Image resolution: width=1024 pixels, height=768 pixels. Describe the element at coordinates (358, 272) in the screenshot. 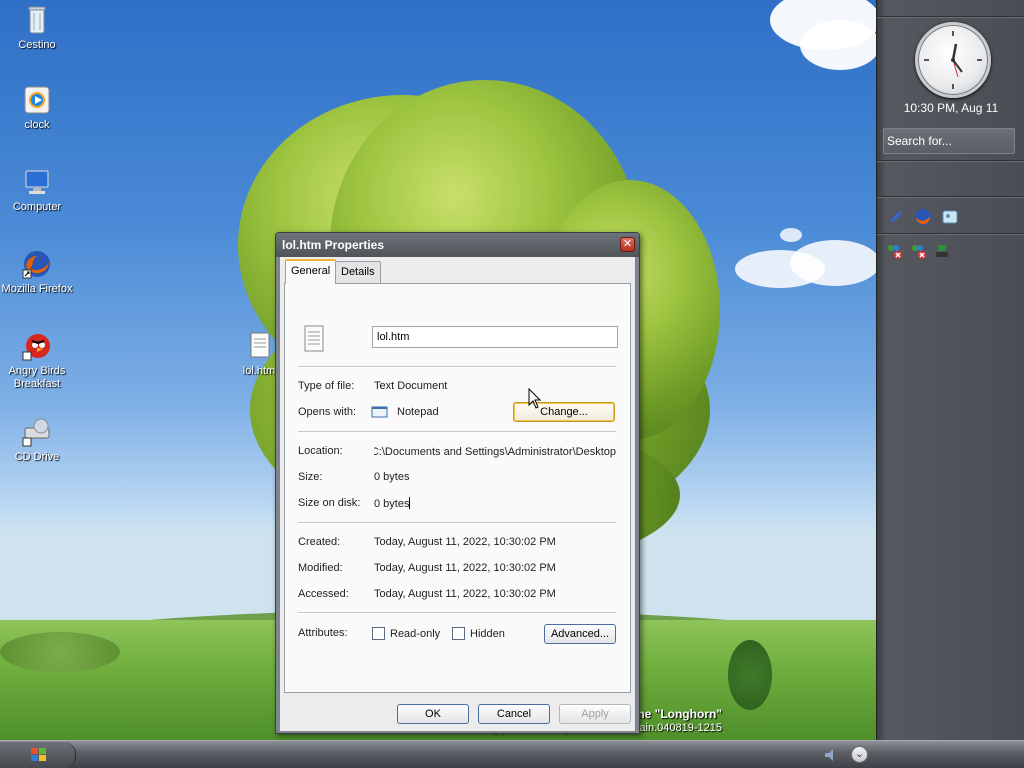

I see `tab-details: Details` at that location.